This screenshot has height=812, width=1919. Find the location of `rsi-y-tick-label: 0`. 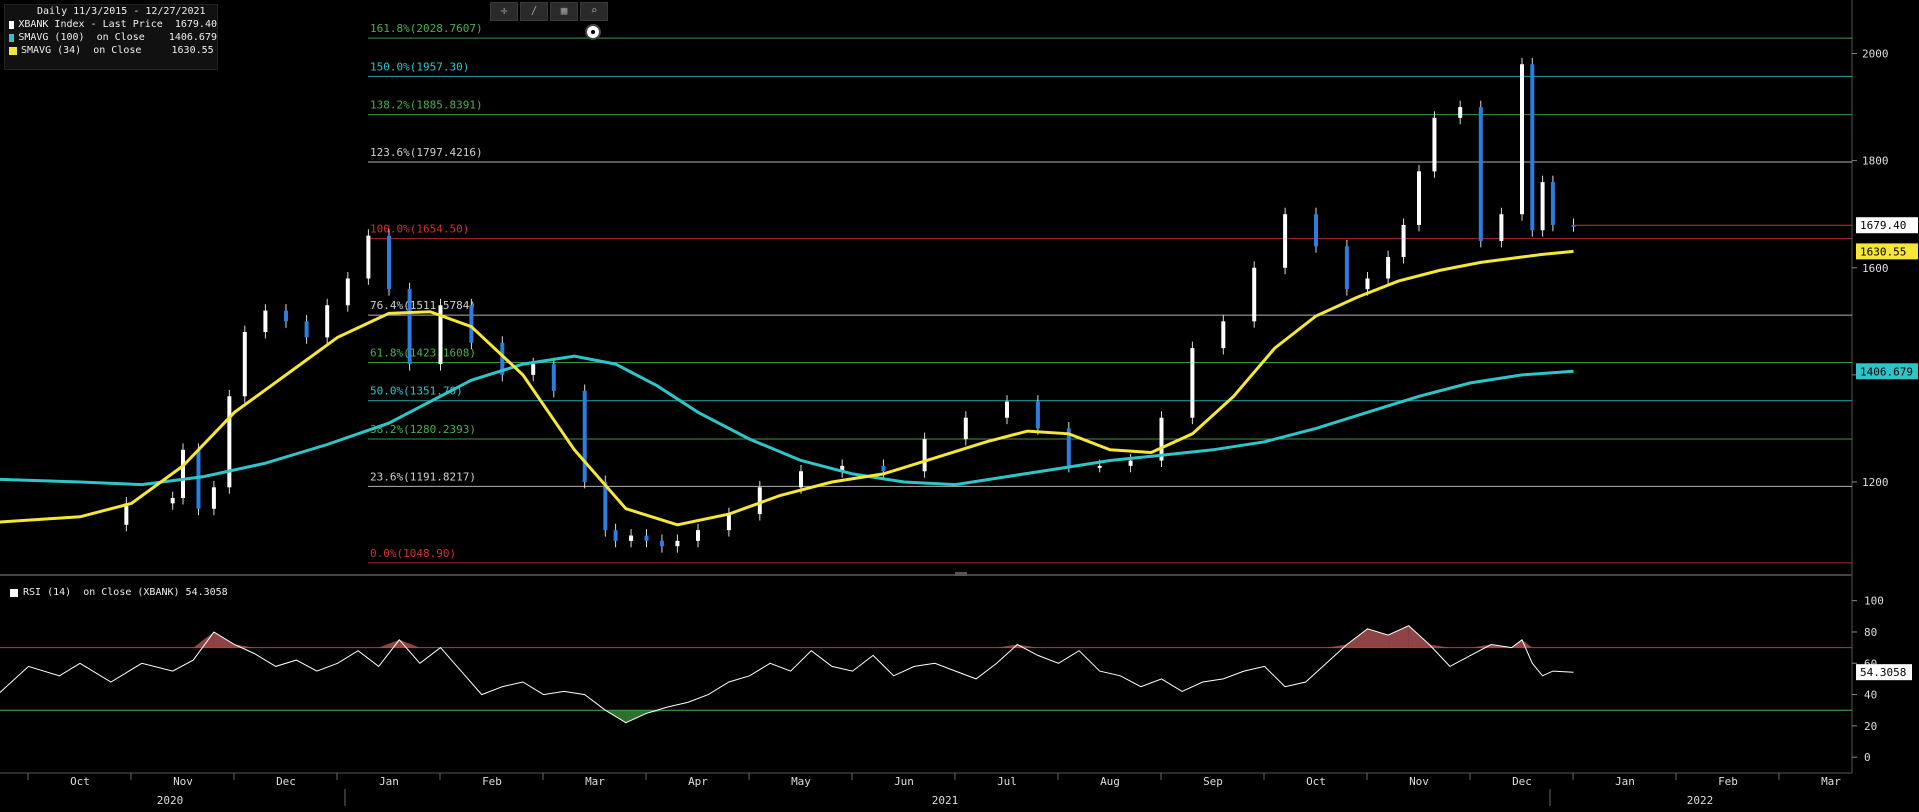

rsi-y-tick-label: 0 is located at coordinates (1867, 757).